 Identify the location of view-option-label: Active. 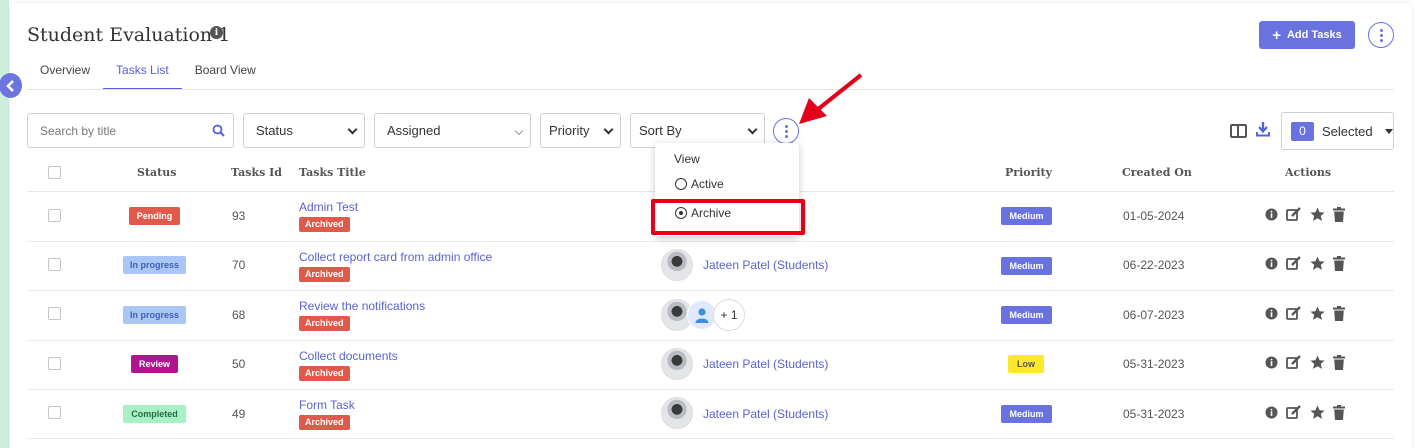
(707, 184).